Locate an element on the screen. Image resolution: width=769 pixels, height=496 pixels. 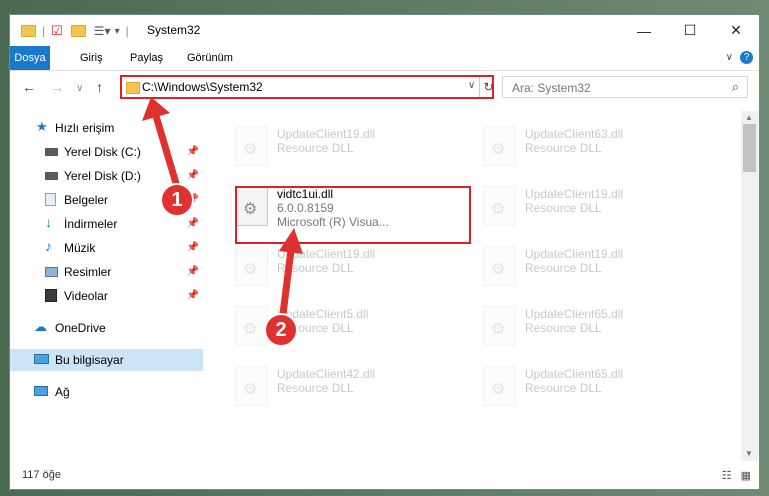
arrow-2-head is located at coordinates (291, 241).